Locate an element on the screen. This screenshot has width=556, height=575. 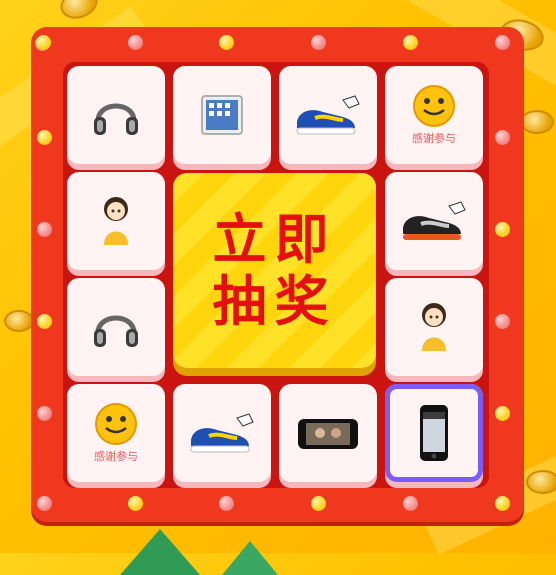
sneaker-black-icon is located at coordinates (434, 220).